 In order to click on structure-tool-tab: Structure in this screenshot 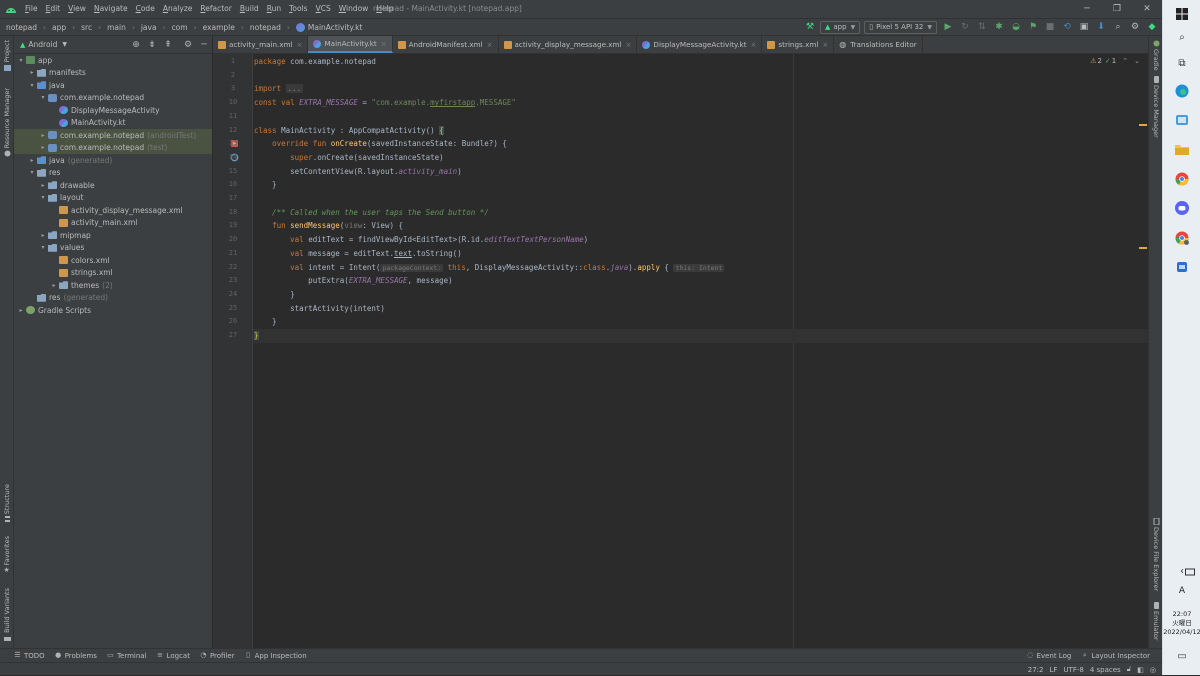, I will do `click(7, 503)`.